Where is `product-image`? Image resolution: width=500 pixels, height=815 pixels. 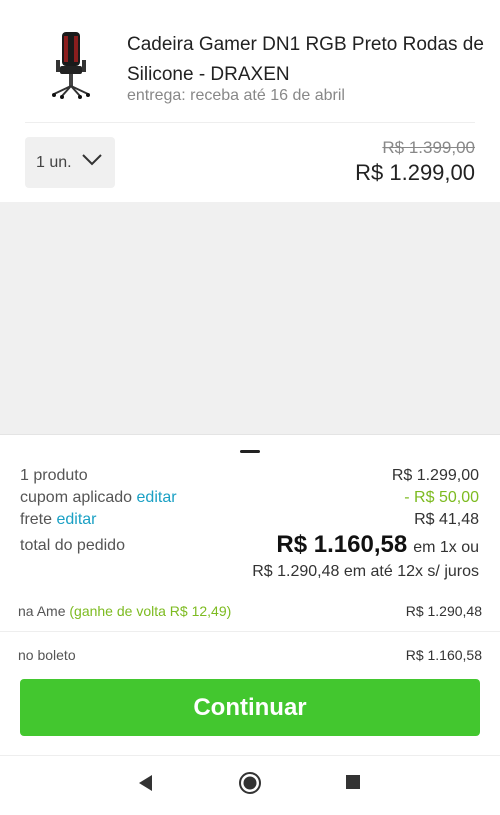
product-image is located at coordinates (71, 65).